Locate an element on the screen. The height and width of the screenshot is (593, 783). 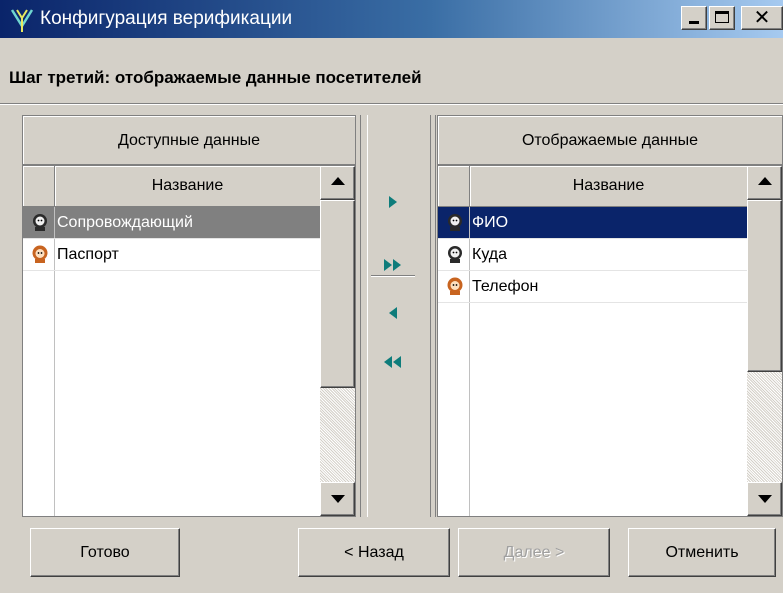
list-item-label: Телефон is located at coordinates (505, 286).